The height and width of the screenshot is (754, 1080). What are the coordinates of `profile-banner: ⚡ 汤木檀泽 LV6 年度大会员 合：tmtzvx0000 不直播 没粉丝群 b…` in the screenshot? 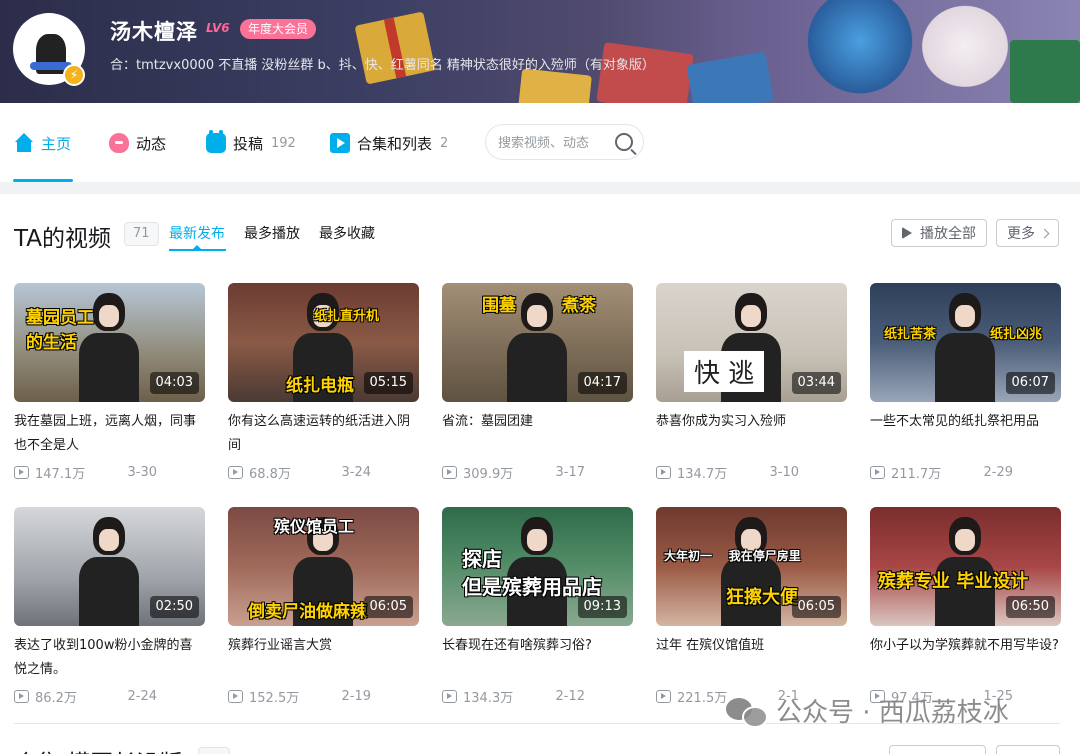 It's located at (540, 51).